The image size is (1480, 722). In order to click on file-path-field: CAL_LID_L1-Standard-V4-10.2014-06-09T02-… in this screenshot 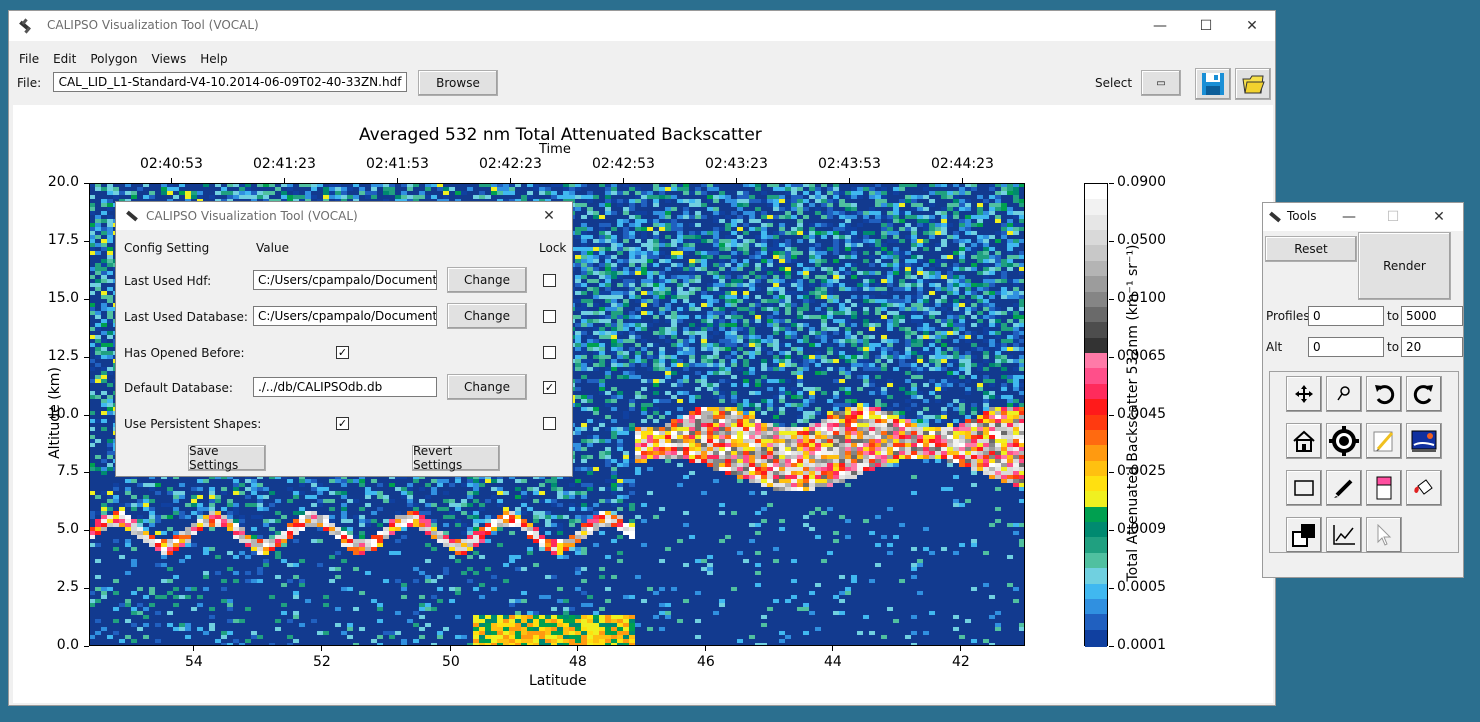, I will do `click(230, 82)`.